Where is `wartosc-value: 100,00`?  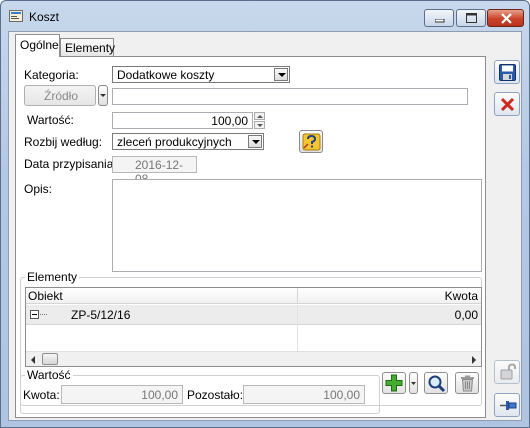
wartosc-value: 100,00 is located at coordinates (229, 121).